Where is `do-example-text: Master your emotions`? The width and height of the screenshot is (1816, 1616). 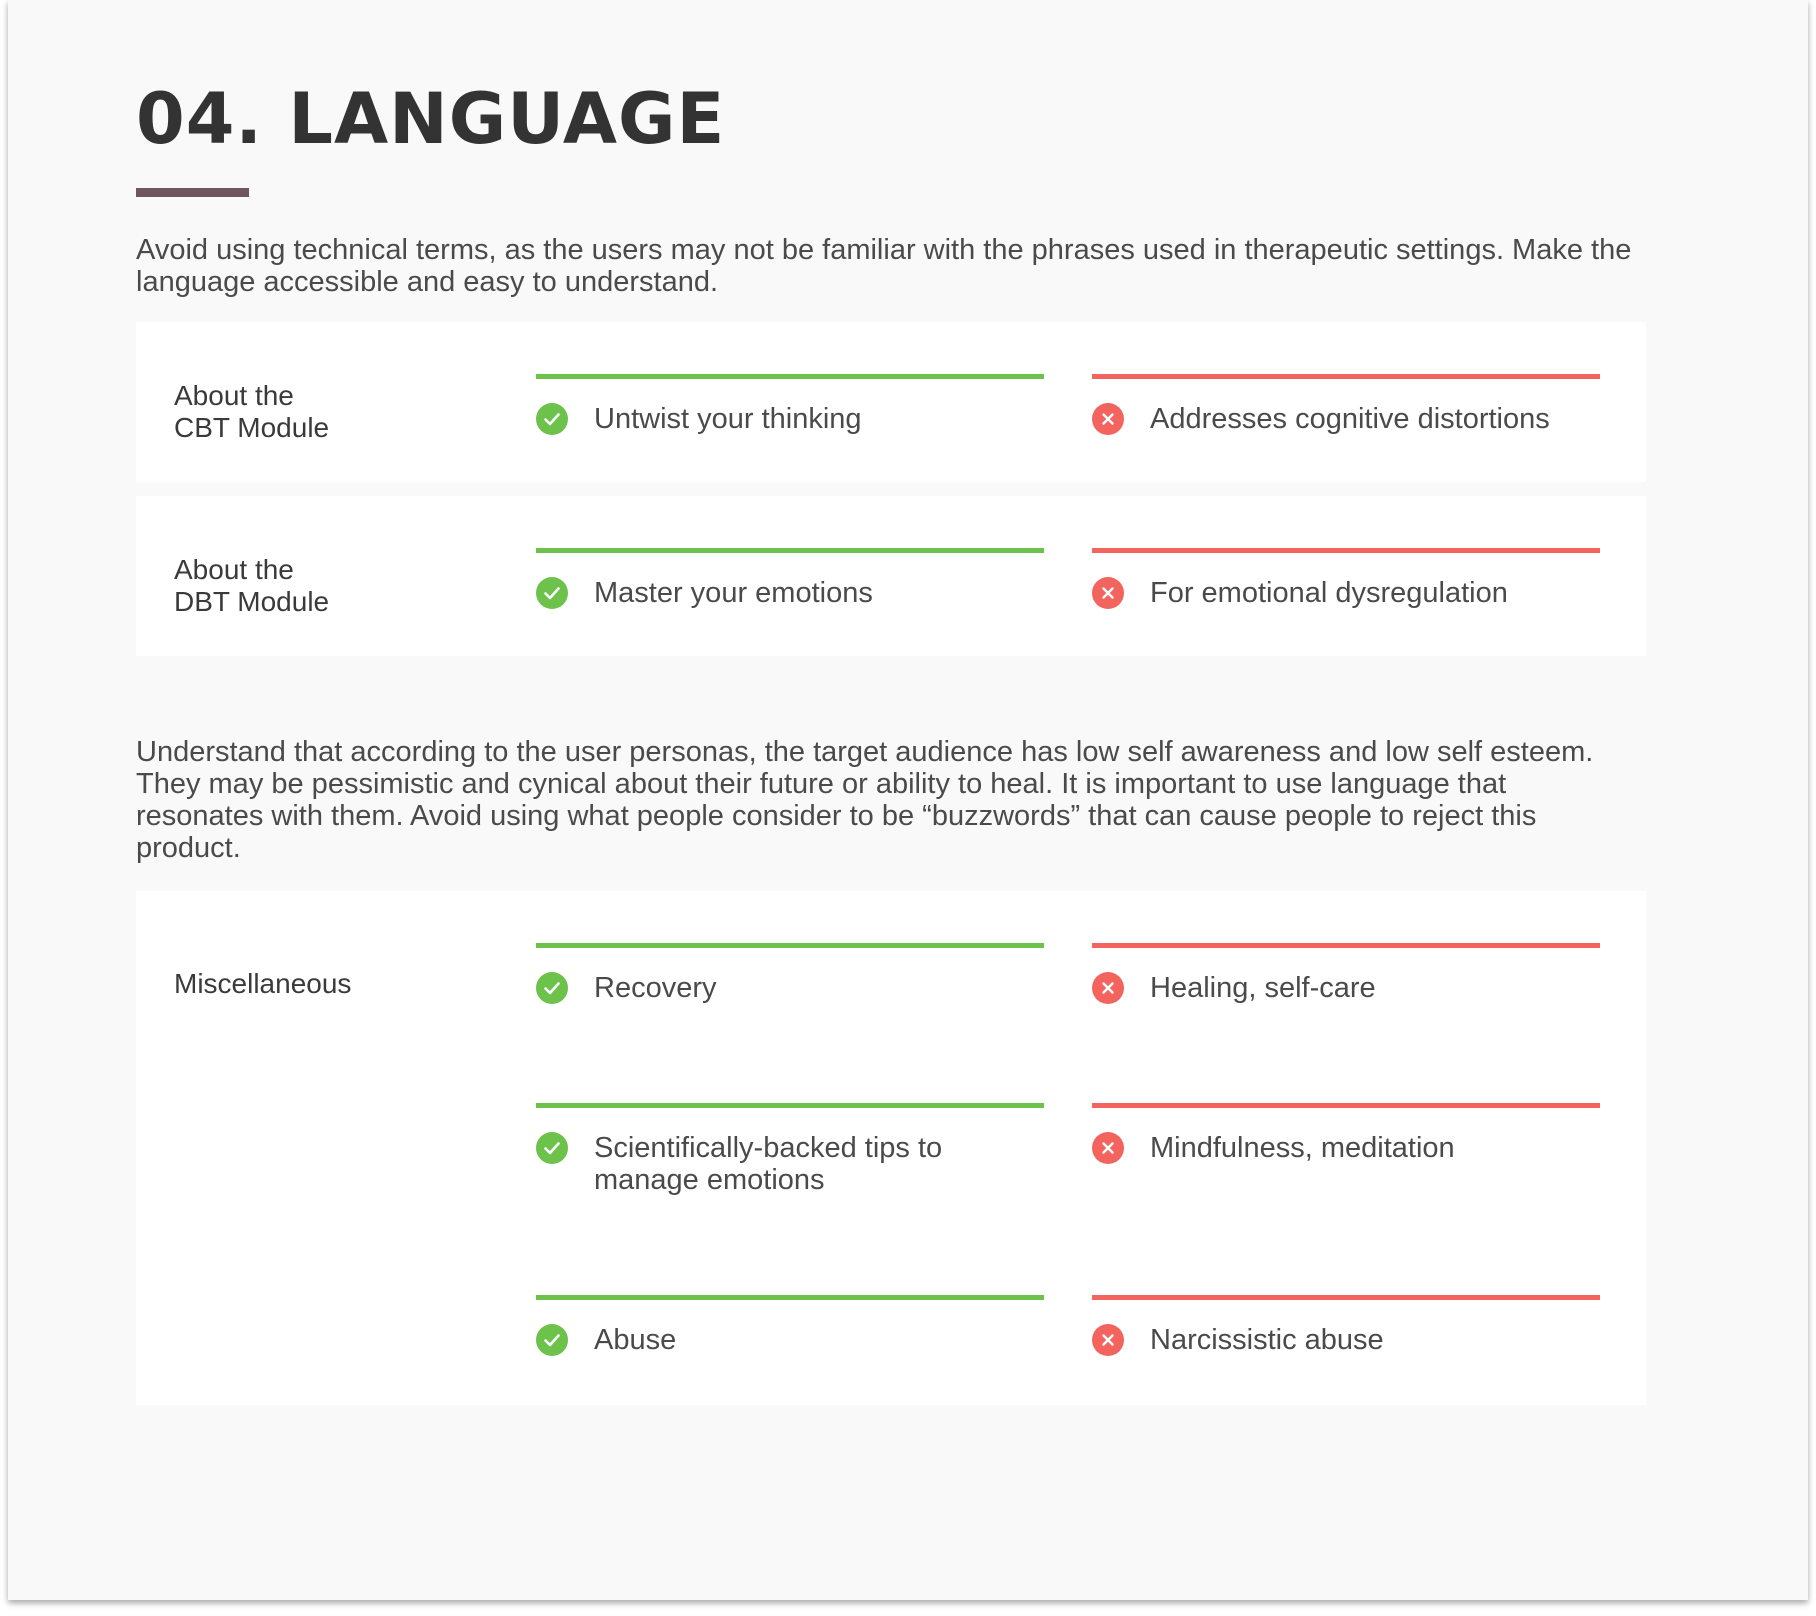 do-example-text: Master your emotions is located at coordinates (733, 593).